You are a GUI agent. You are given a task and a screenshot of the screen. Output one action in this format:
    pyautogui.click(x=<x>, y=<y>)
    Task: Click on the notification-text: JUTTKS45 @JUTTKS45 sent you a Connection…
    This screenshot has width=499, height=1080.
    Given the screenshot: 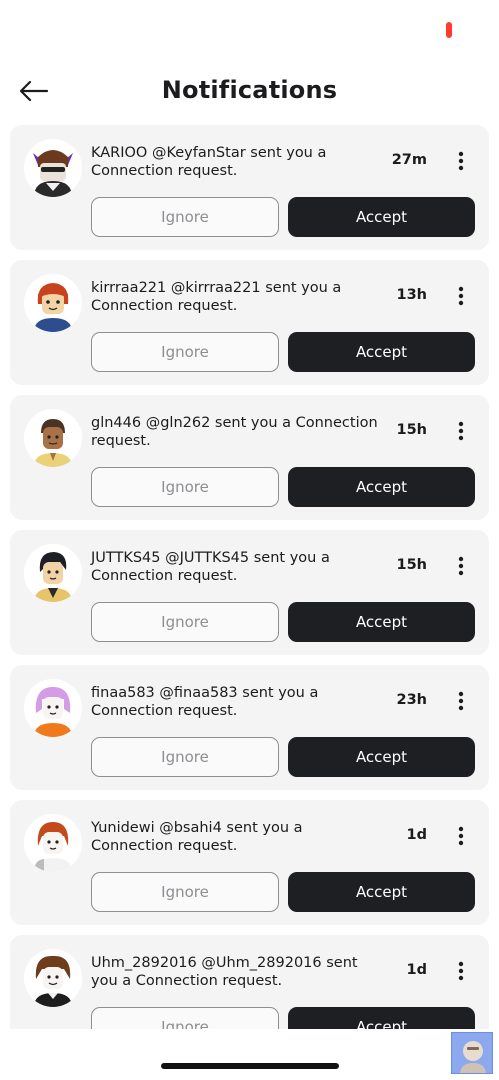 What is the action you would take?
    pyautogui.click(x=210, y=567)
    